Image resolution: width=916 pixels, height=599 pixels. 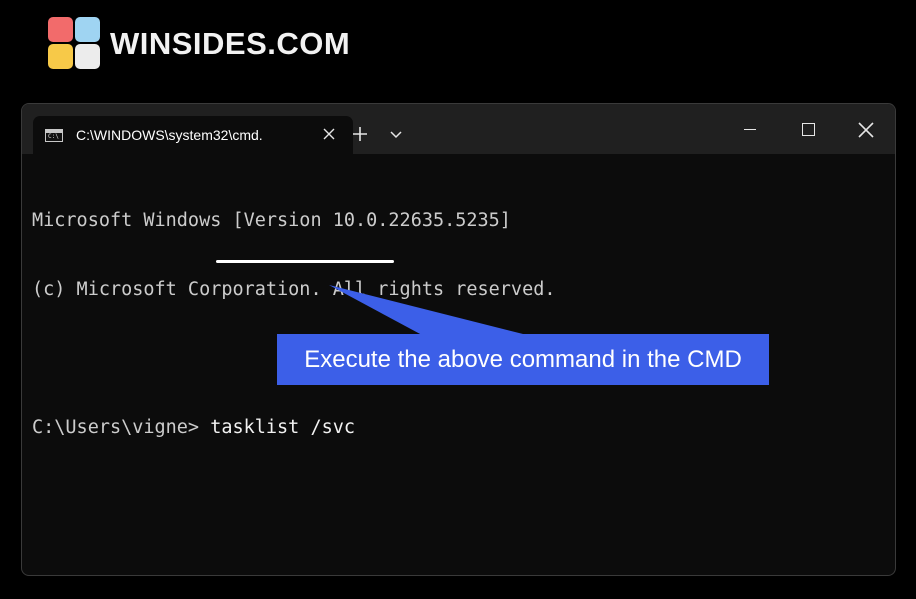 I want to click on windows-logo-icon, so click(x=75, y=44).